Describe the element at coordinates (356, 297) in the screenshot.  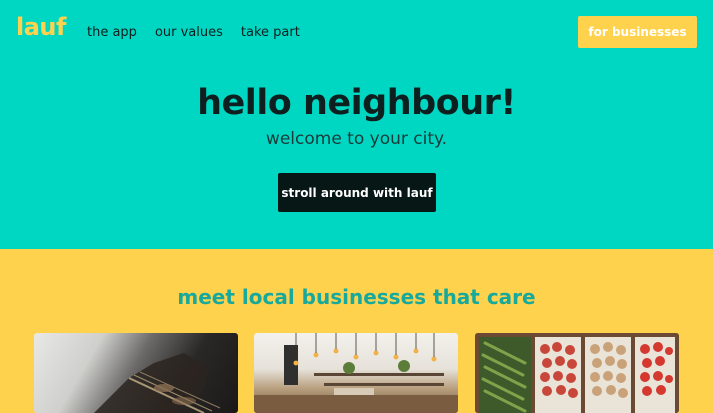
I see `section-title: meet local businesses that care` at that location.